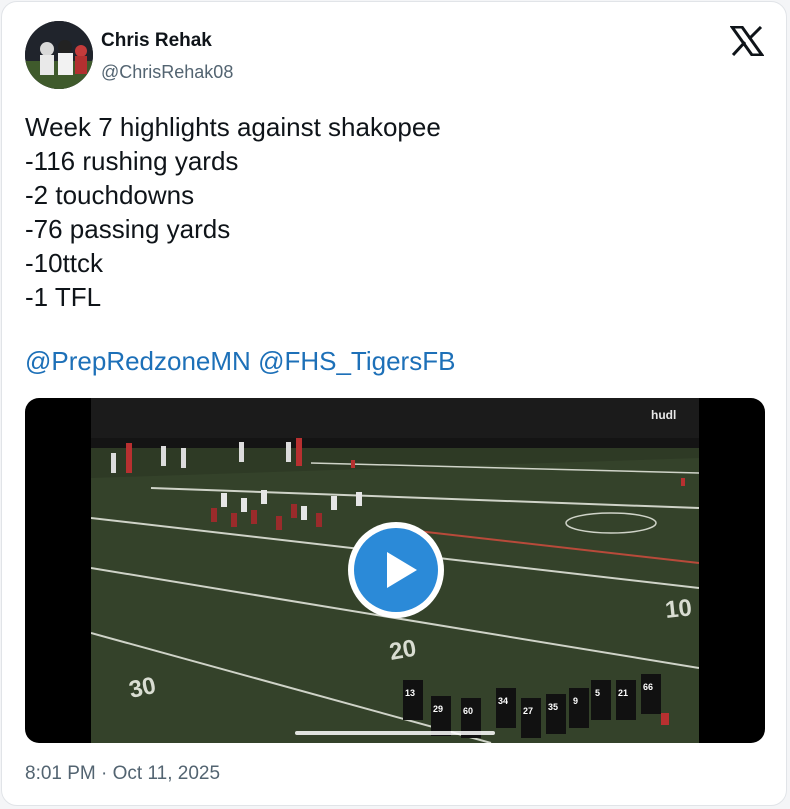 Image resolution: width=790 pixels, height=809 pixels. Describe the element at coordinates (678, 609) in the screenshot. I see `field-number: 10` at that location.